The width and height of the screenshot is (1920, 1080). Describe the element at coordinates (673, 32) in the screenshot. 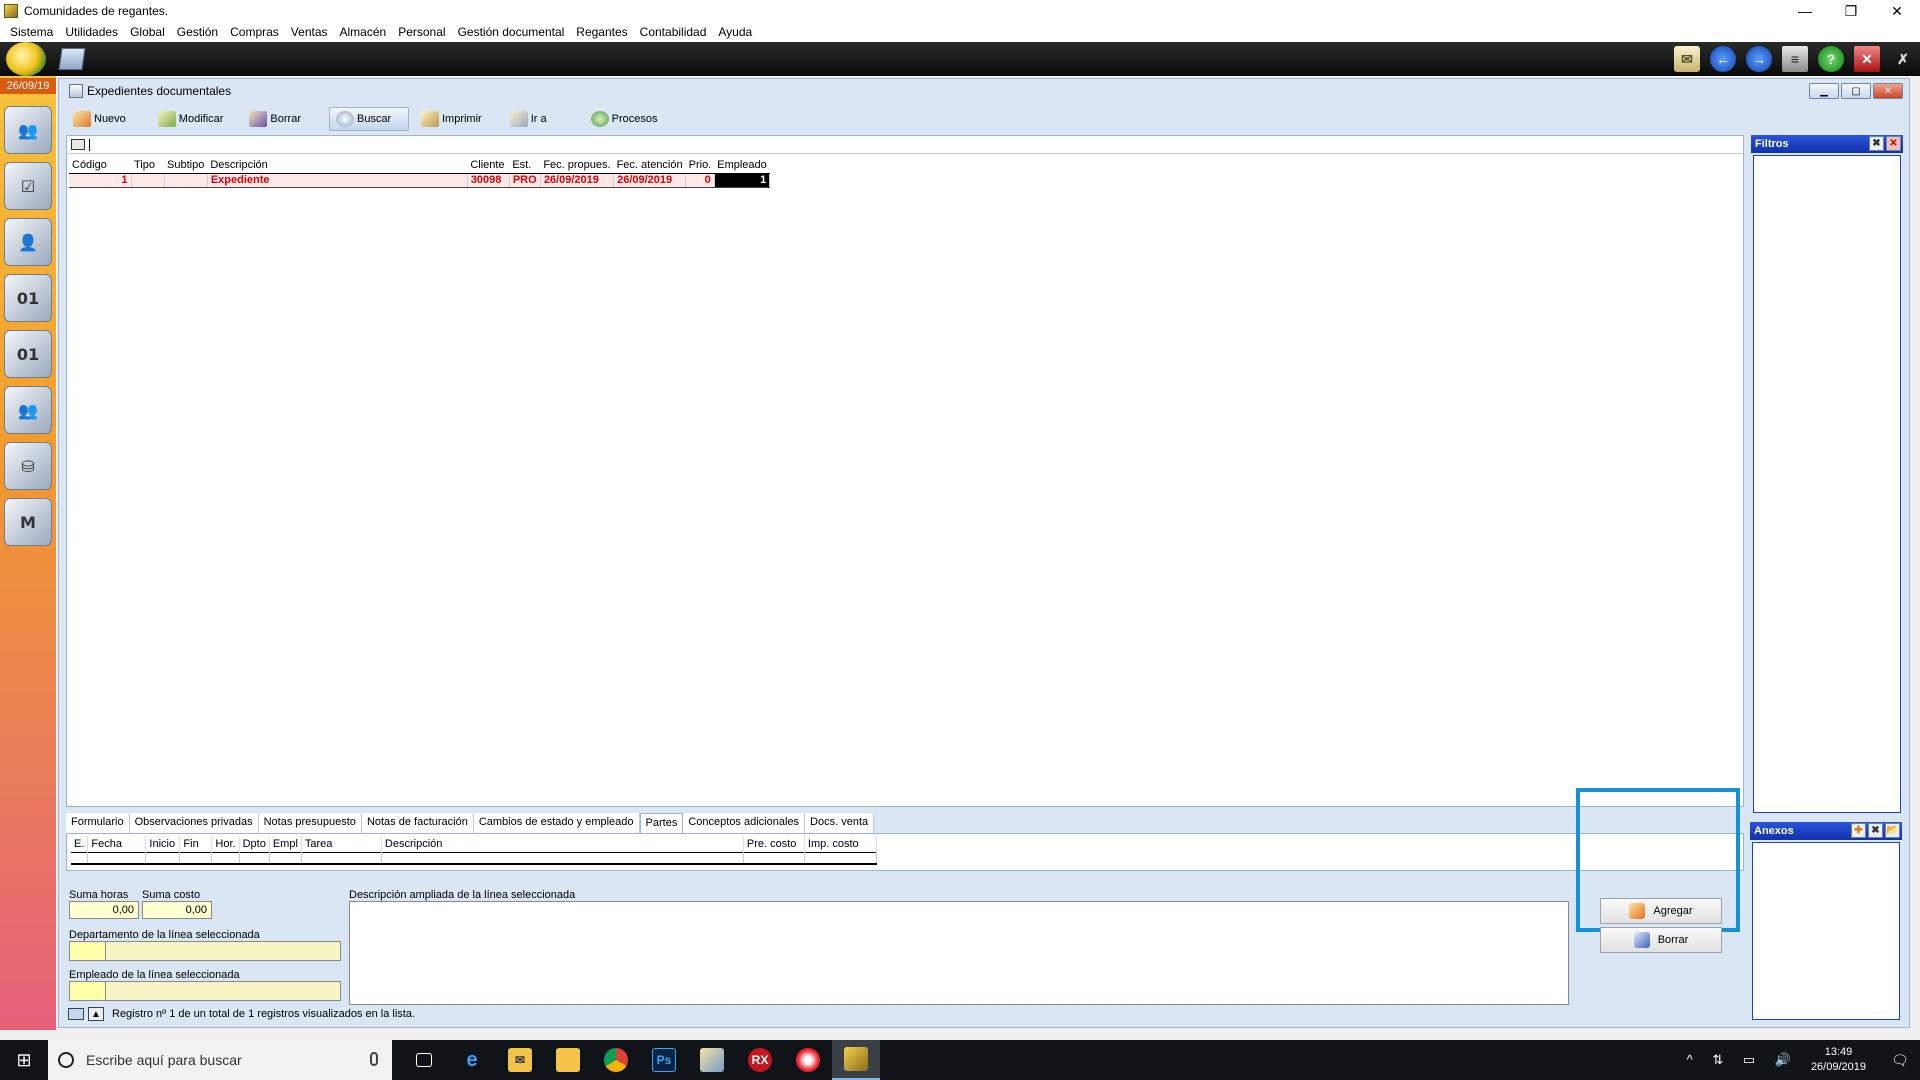

I see `menu-contabilidad: Contabilidad` at that location.